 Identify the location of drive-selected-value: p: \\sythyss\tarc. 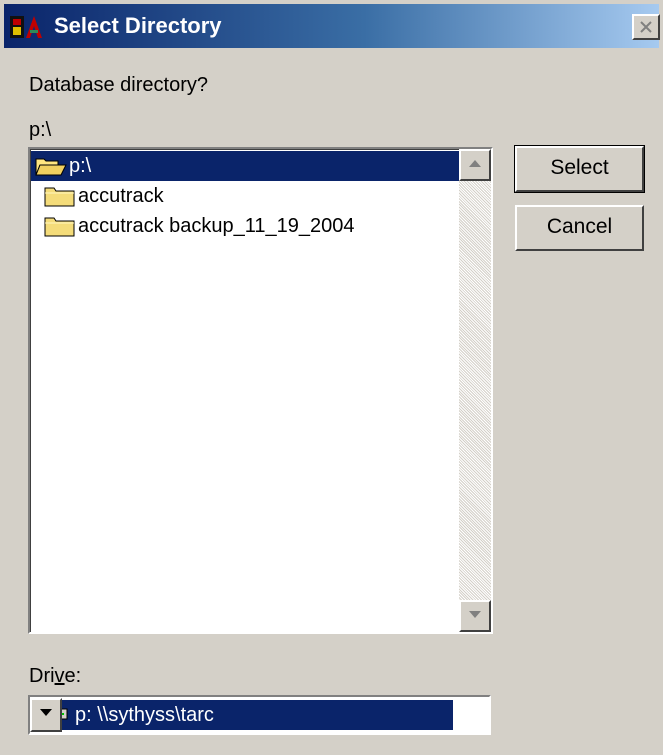
(243, 715).